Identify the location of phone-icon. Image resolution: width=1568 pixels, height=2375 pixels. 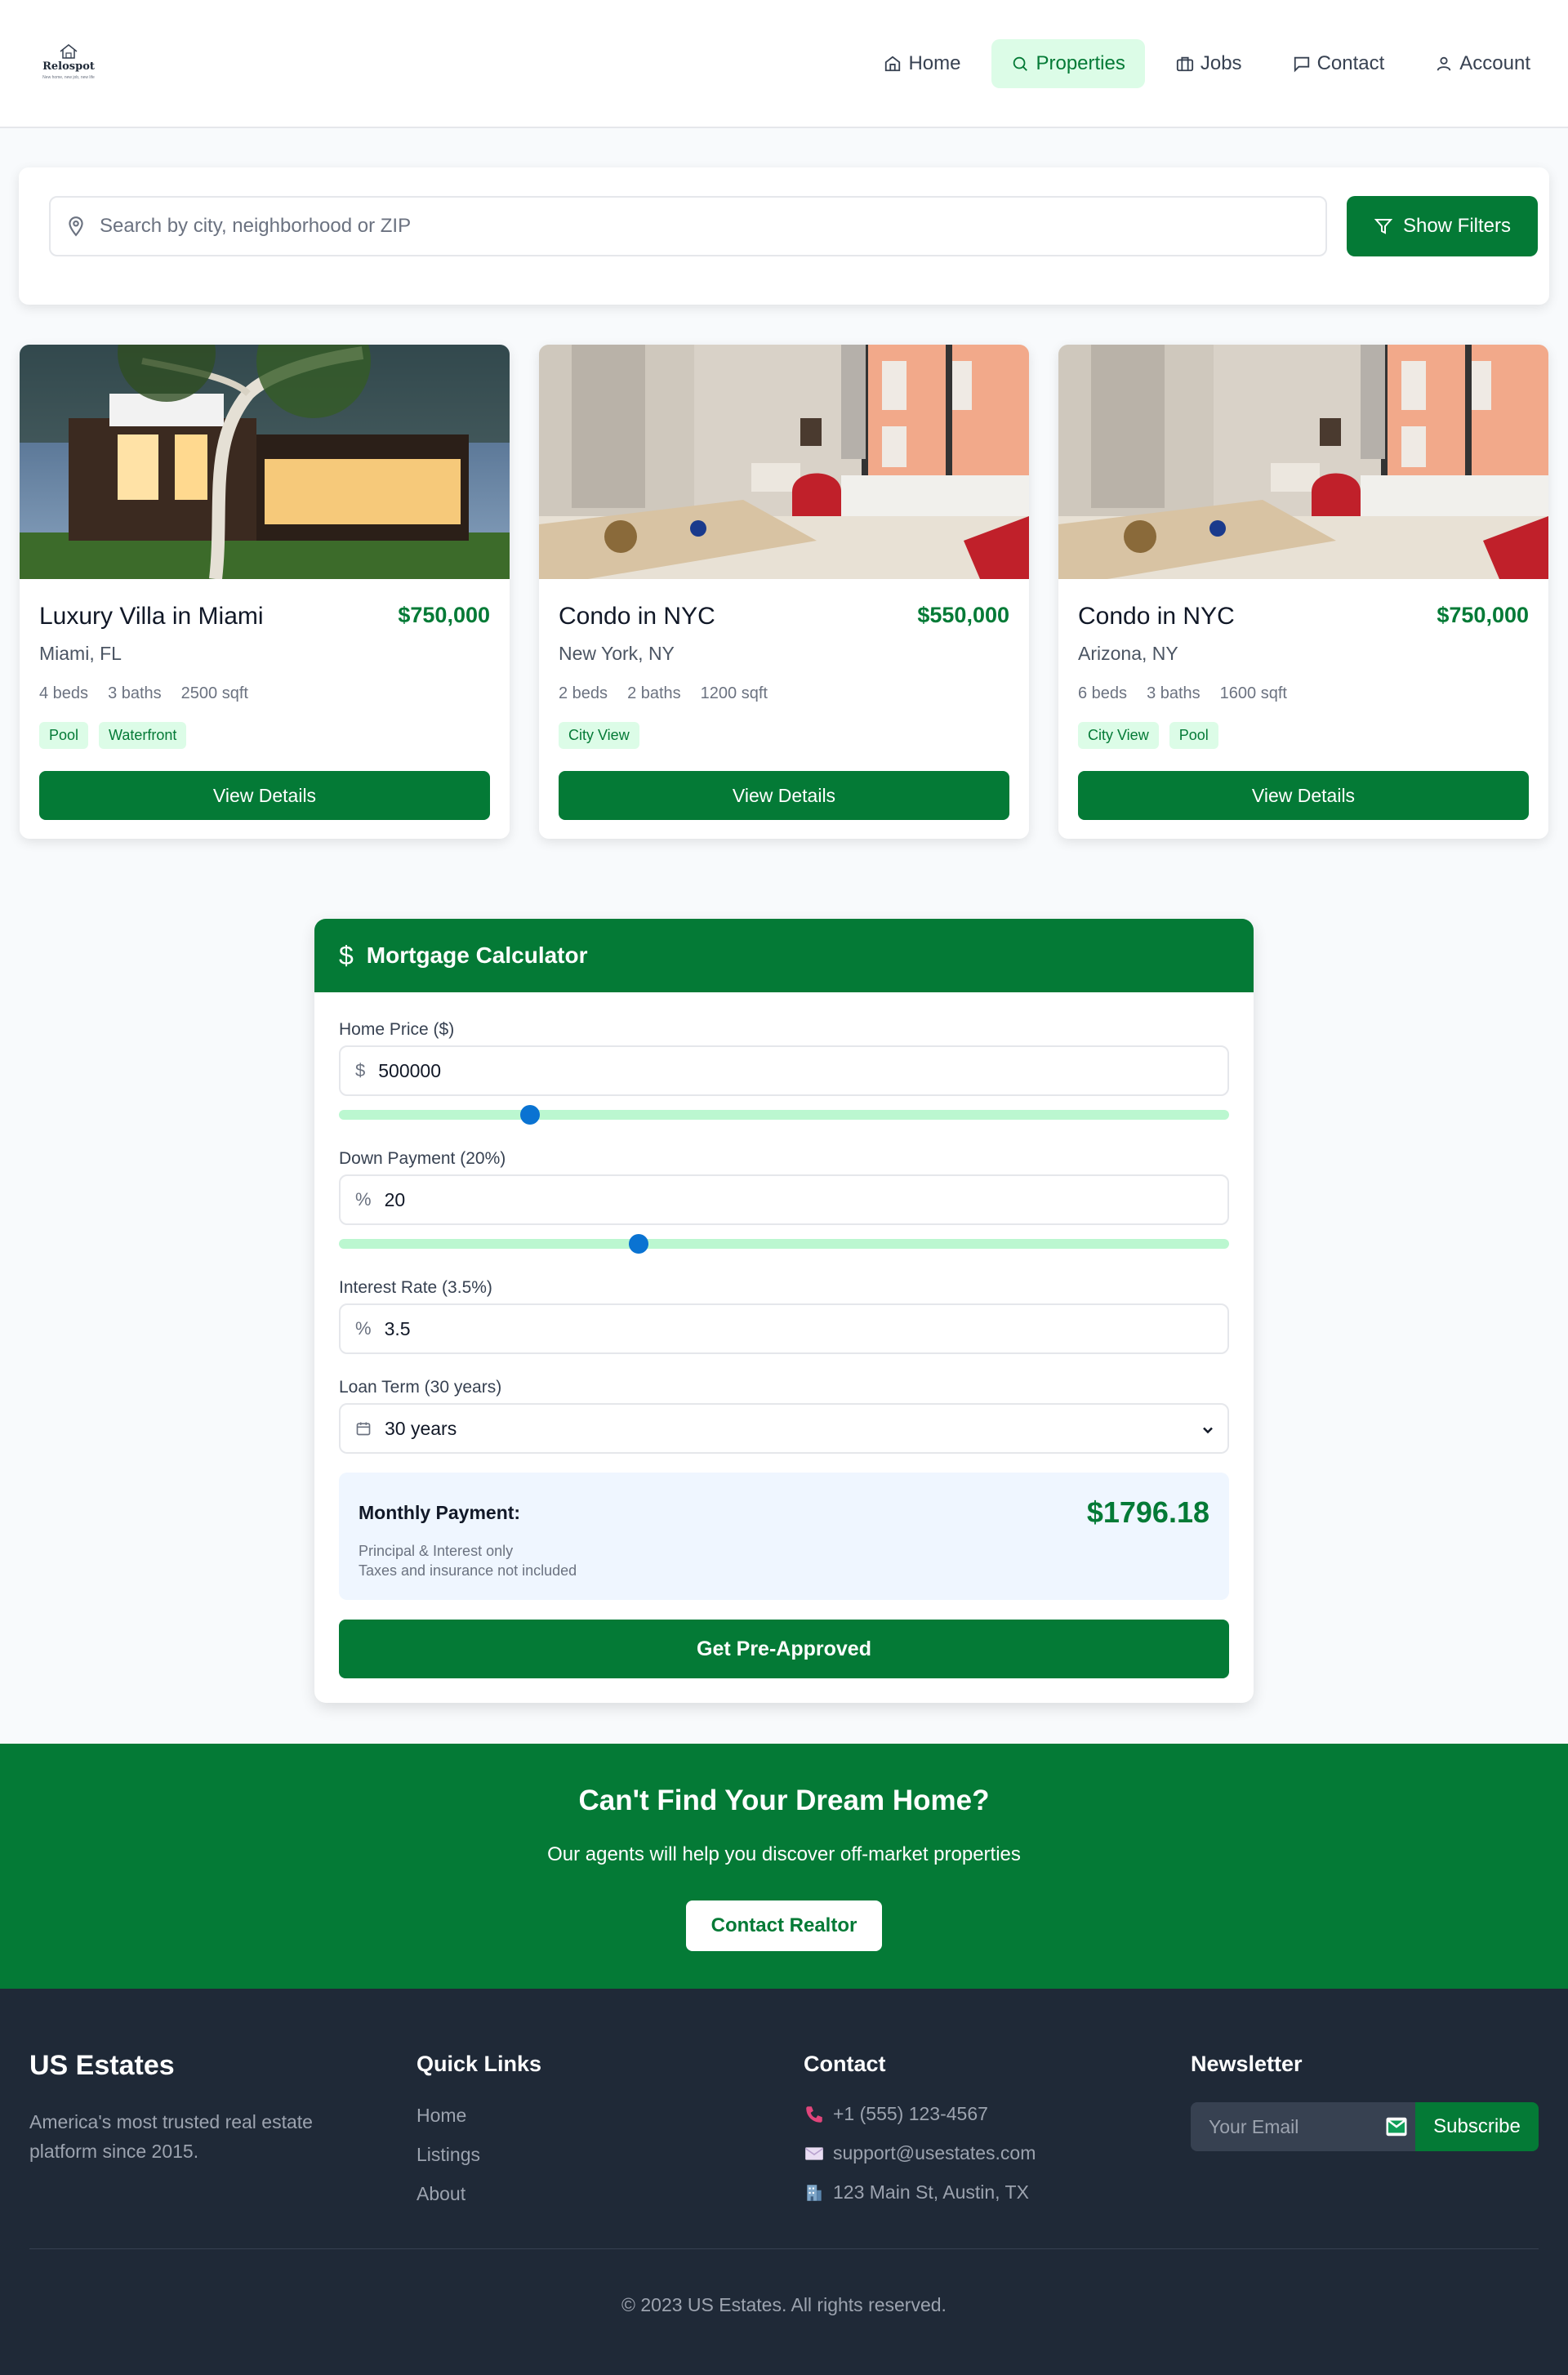
(814, 2114).